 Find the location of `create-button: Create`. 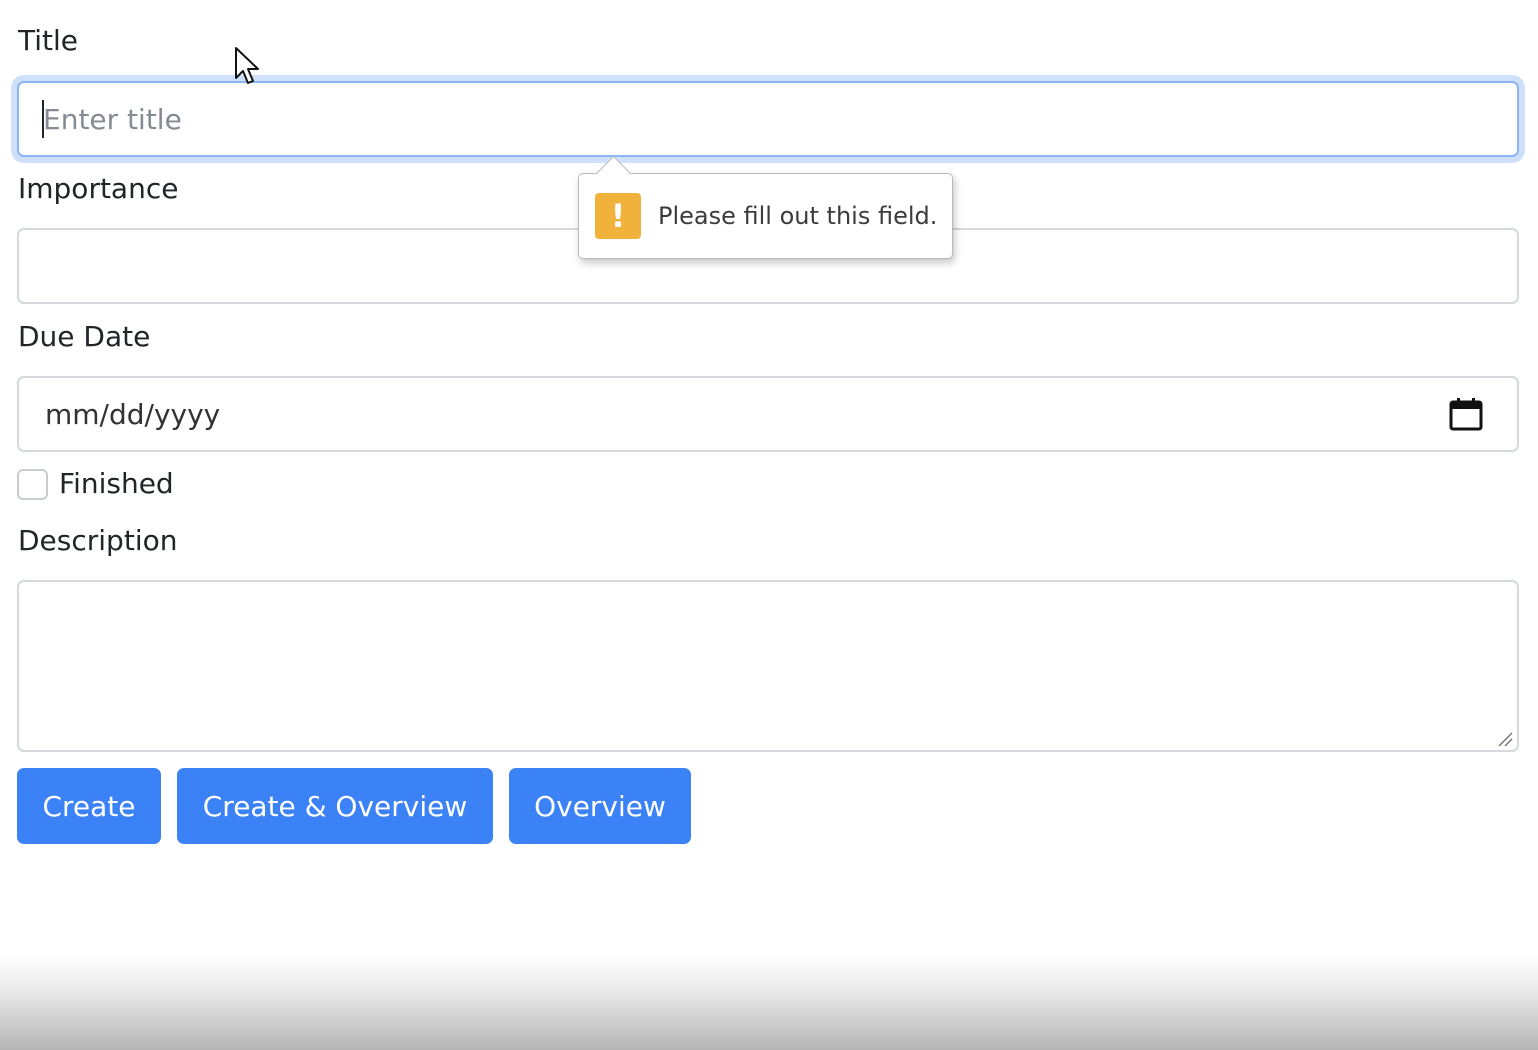

create-button: Create is located at coordinates (89, 806).